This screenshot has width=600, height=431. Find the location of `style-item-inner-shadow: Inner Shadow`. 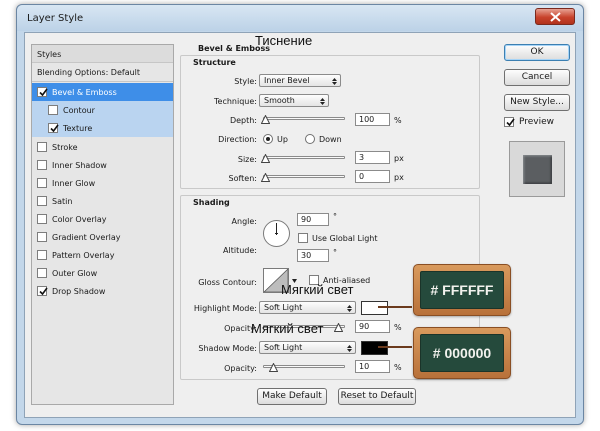

style-item-inner-shadow: Inner Shadow is located at coordinates (102, 165).